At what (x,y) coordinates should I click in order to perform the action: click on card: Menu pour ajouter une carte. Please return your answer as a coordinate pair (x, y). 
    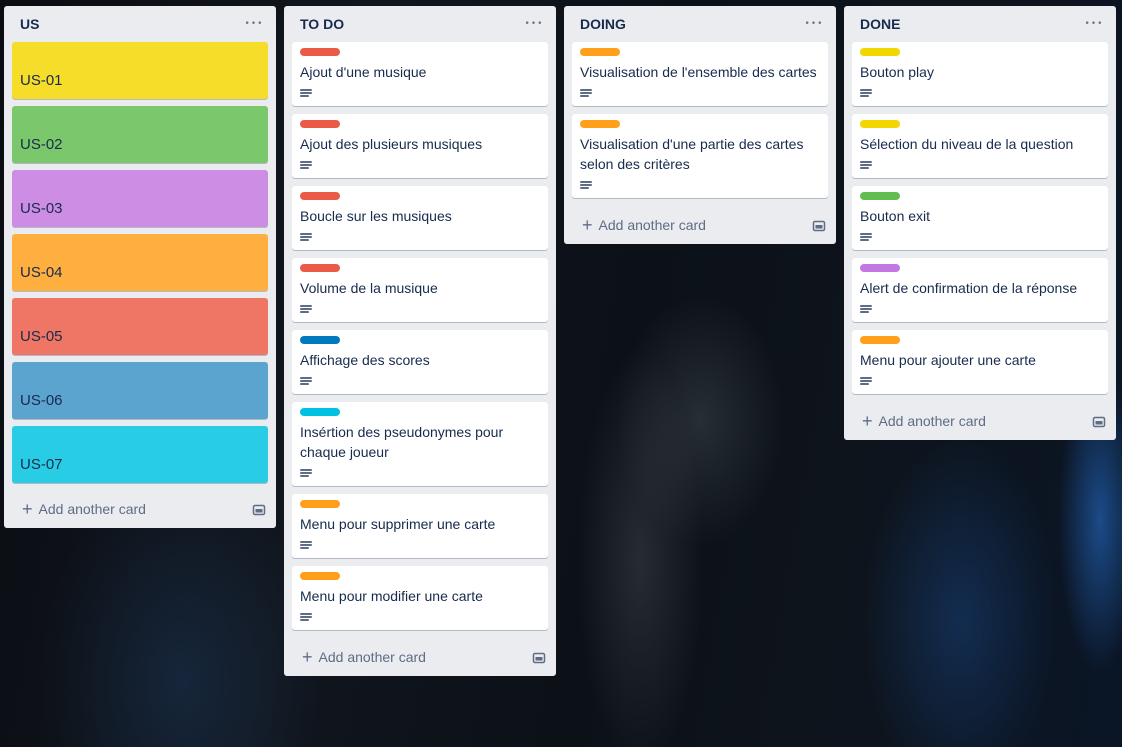
    Looking at the image, I should click on (980, 362).